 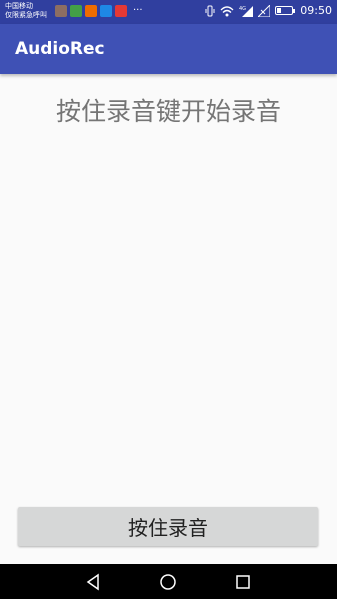 What do you see at coordinates (242, 9) in the screenshot?
I see `network-type-label: 4G` at bounding box center [242, 9].